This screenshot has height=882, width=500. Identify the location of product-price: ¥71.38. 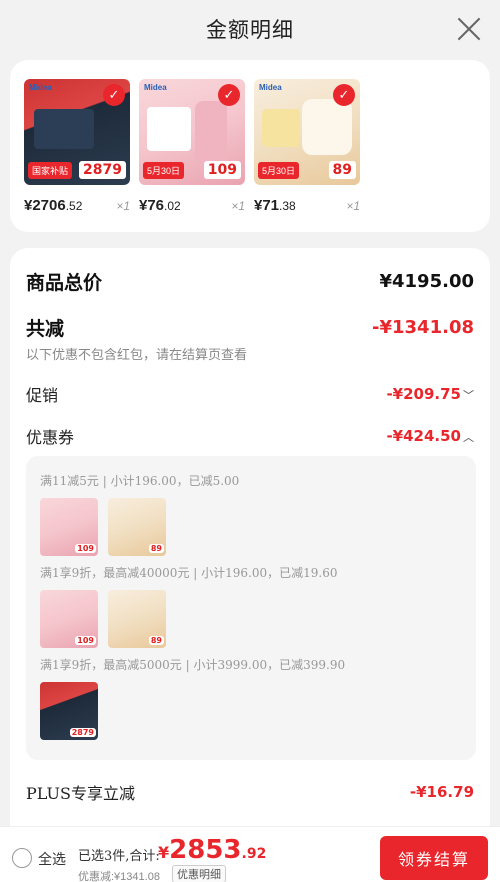
(275, 205).